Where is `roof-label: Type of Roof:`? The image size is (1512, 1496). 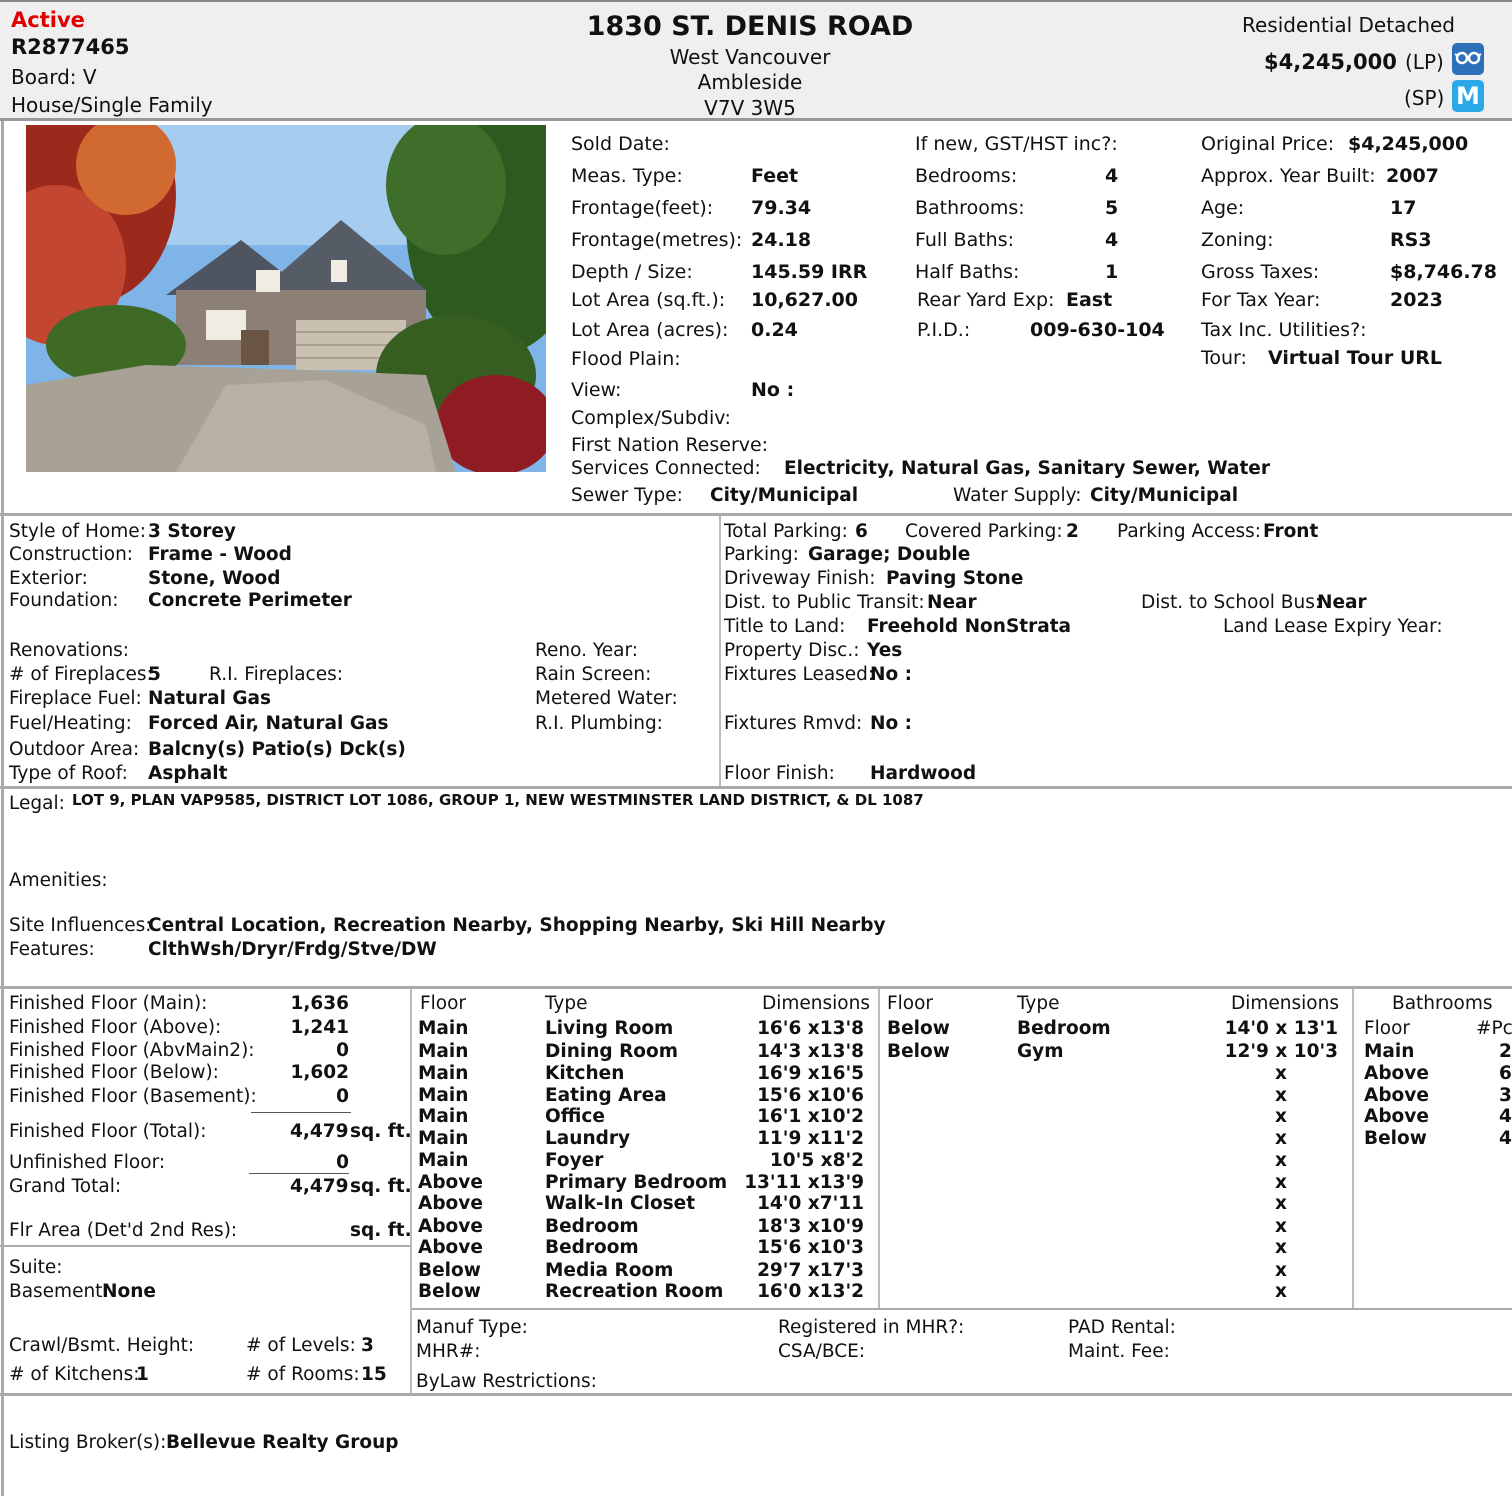 roof-label: Type of Roof: is located at coordinates (68, 773).